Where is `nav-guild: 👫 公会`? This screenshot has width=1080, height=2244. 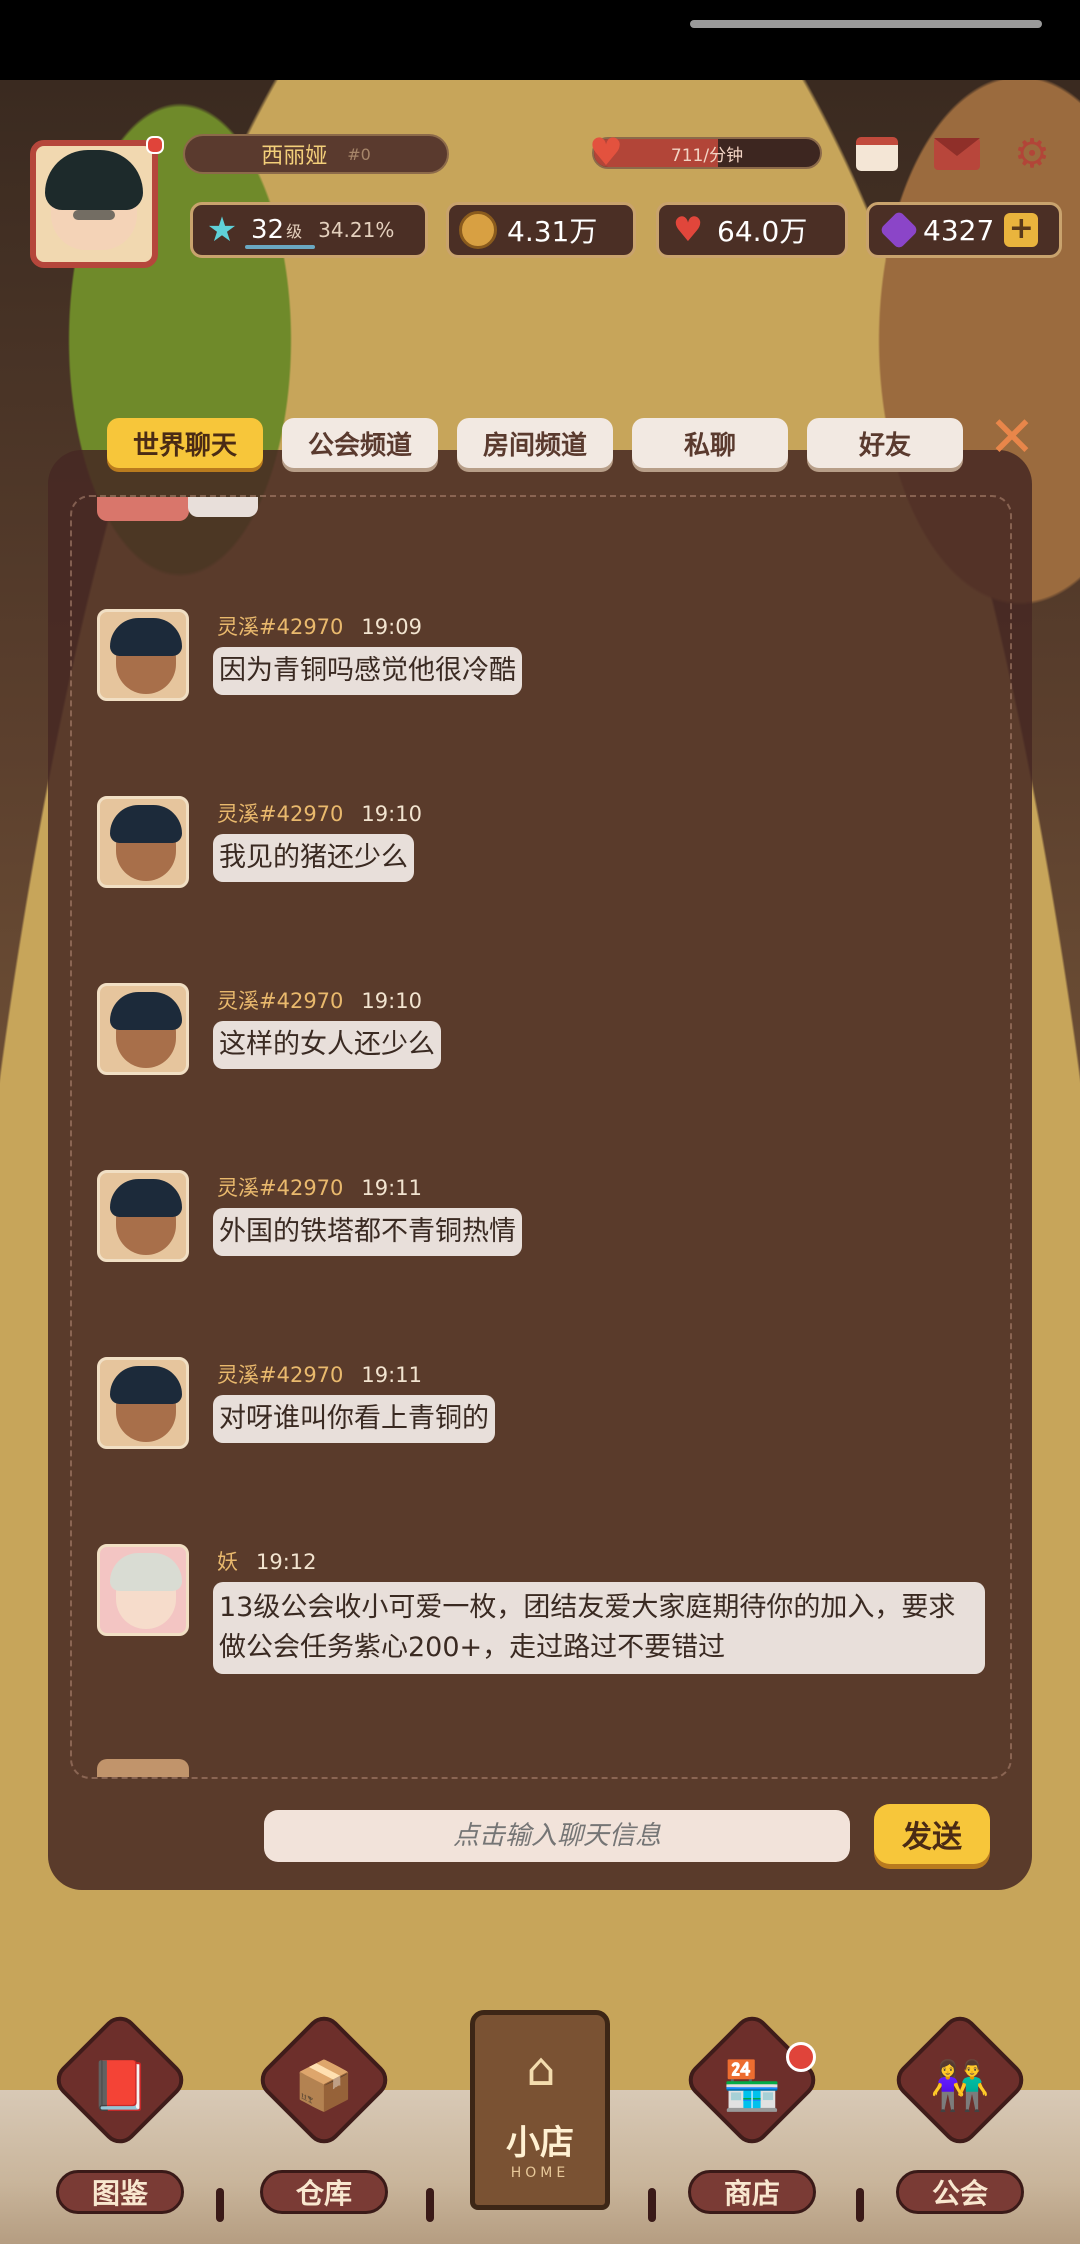
nav-guild: 👫 公会 is located at coordinates (960, 2111).